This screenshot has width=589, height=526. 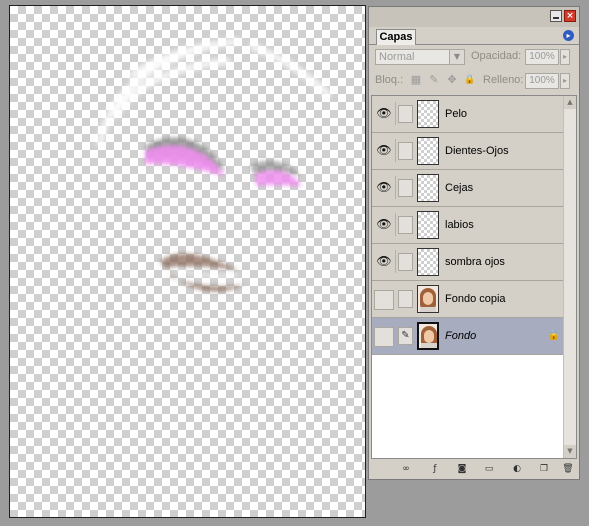 I want to click on opacity-slider-button: ▸, so click(x=565, y=57).